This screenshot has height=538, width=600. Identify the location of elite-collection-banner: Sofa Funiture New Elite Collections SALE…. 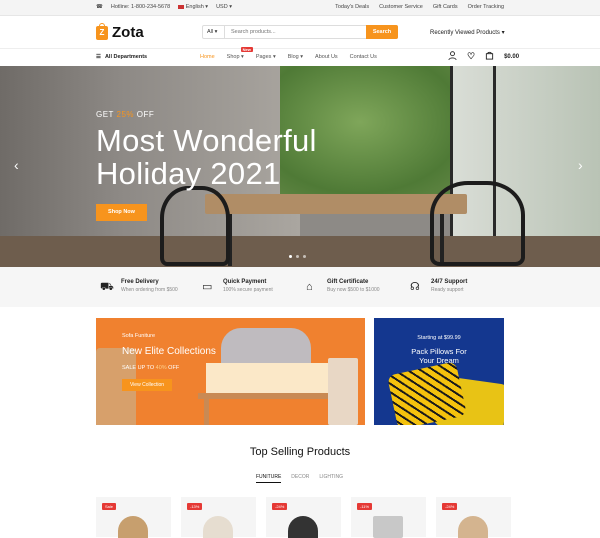
(230, 371).